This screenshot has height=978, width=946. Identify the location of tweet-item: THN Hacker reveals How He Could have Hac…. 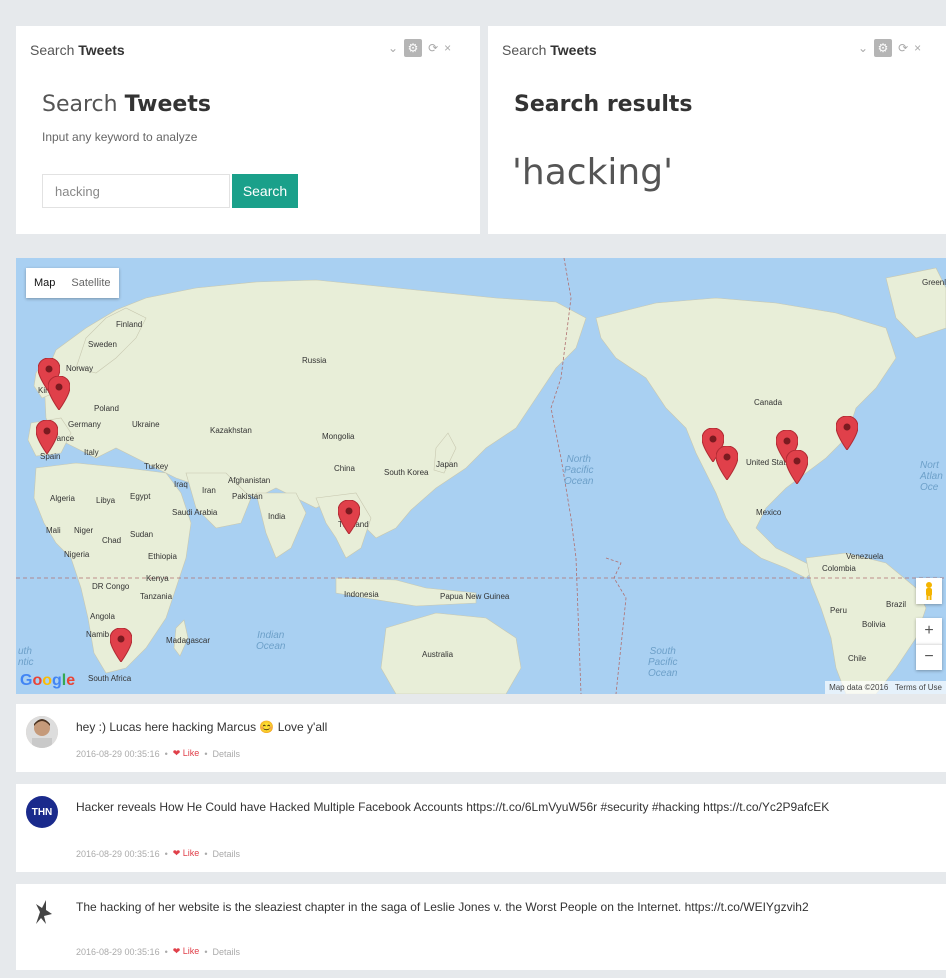
(481, 828).